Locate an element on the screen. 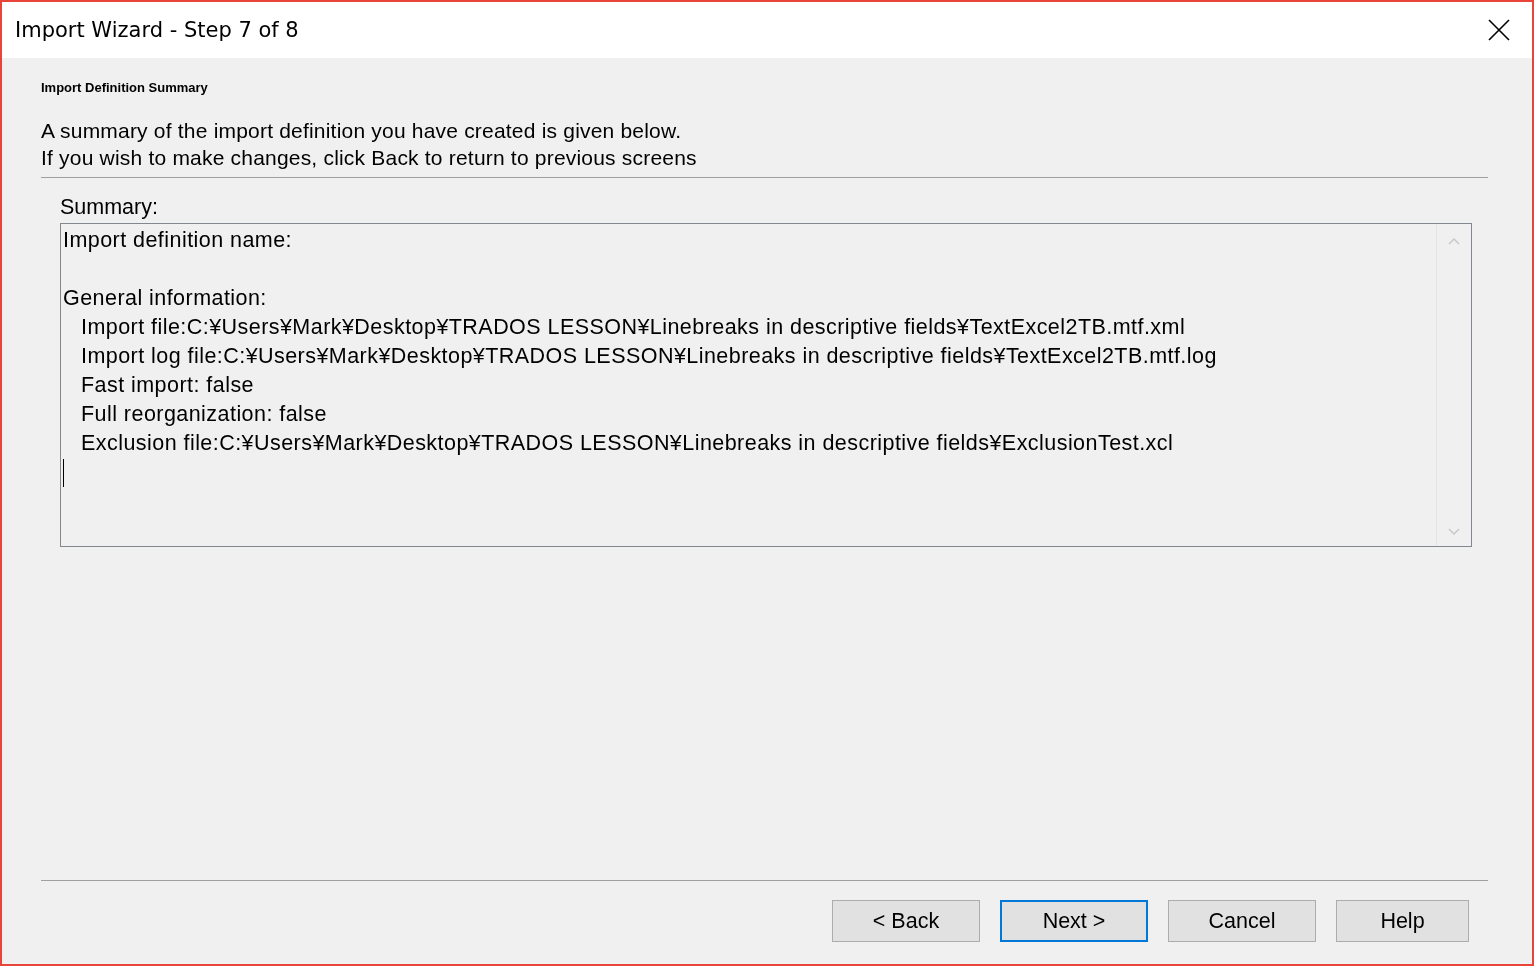 This screenshot has width=1534, height=966. wizard-button: Help is located at coordinates (1402, 921).